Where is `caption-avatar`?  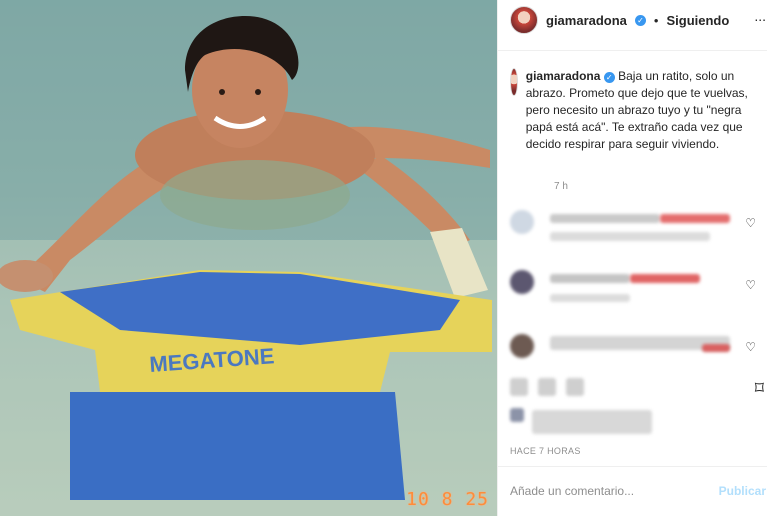 caption-avatar is located at coordinates (514, 82).